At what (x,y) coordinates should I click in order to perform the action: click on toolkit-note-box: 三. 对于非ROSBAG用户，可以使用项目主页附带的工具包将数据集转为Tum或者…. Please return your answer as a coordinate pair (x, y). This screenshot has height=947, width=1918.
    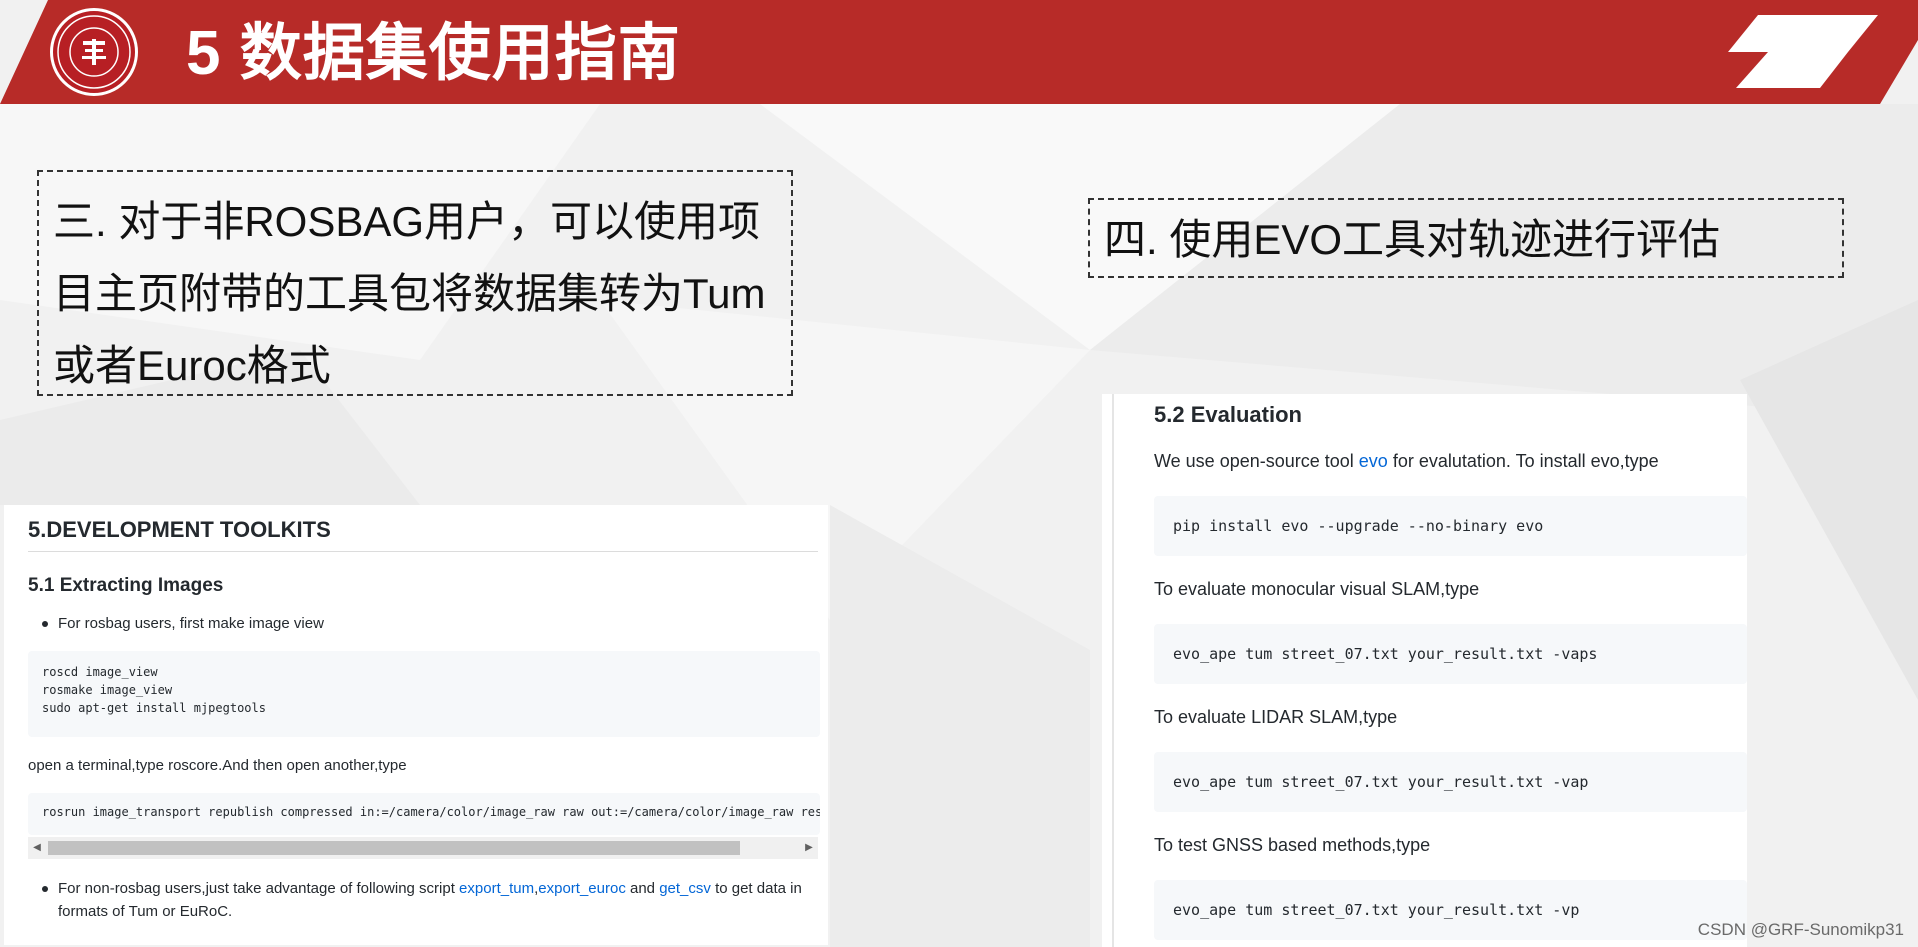
    Looking at the image, I should click on (415, 283).